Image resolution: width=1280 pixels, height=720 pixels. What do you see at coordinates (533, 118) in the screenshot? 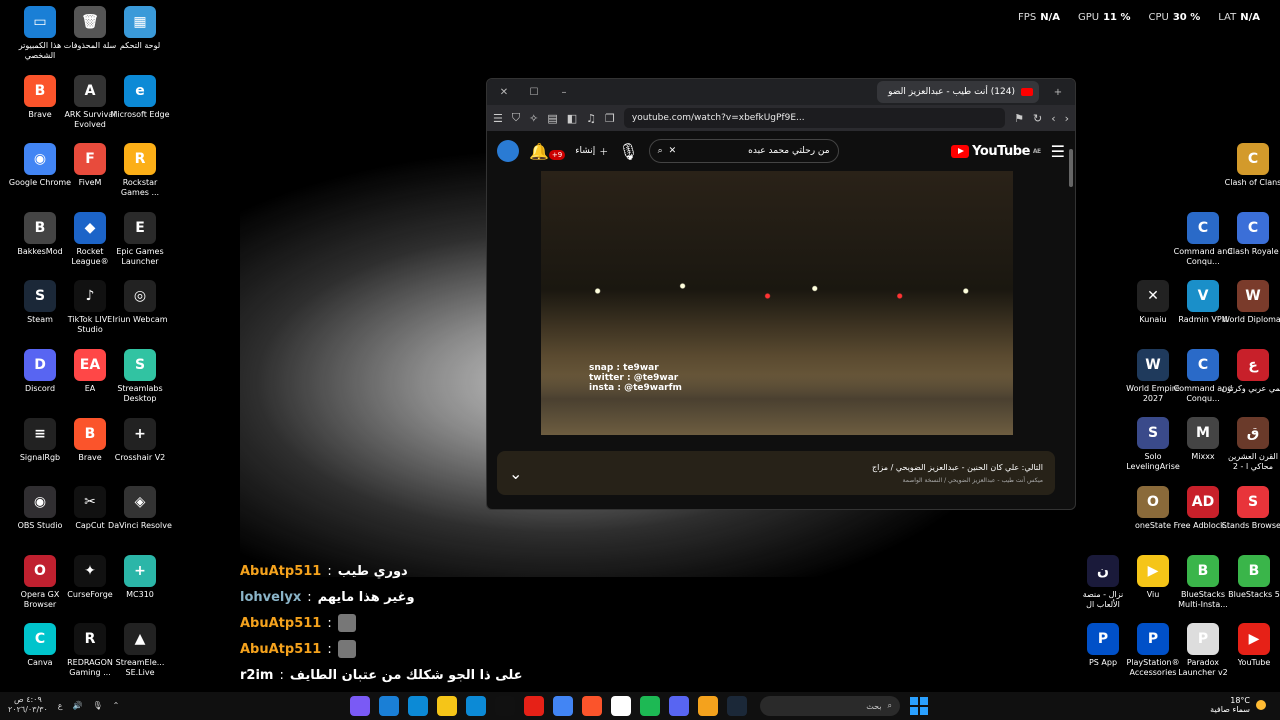
I see `extensions-icon: ✧` at bounding box center [533, 118].